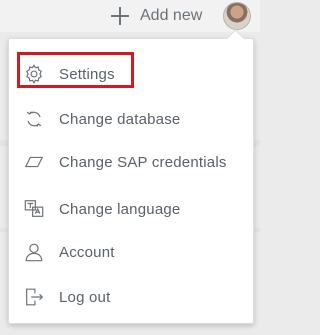 The height and width of the screenshot is (335, 320). What do you see at coordinates (237, 16) in the screenshot?
I see `user-avatar` at bounding box center [237, 16].